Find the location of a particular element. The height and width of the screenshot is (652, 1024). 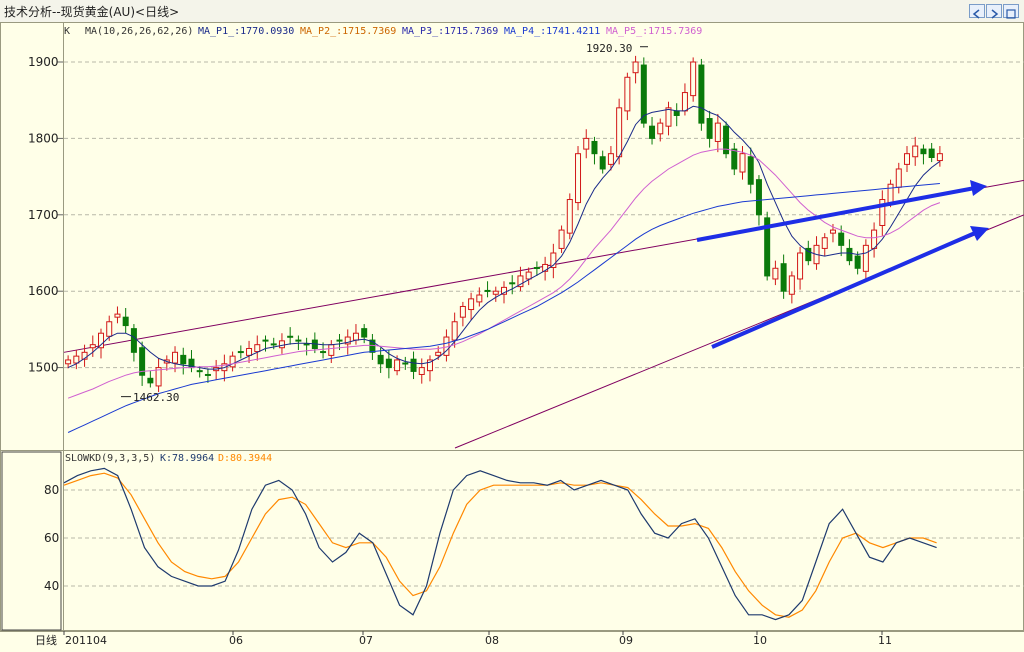

x-ticks: 201104 06 07 08 09 10 11 is located at coordinates (477, 639).